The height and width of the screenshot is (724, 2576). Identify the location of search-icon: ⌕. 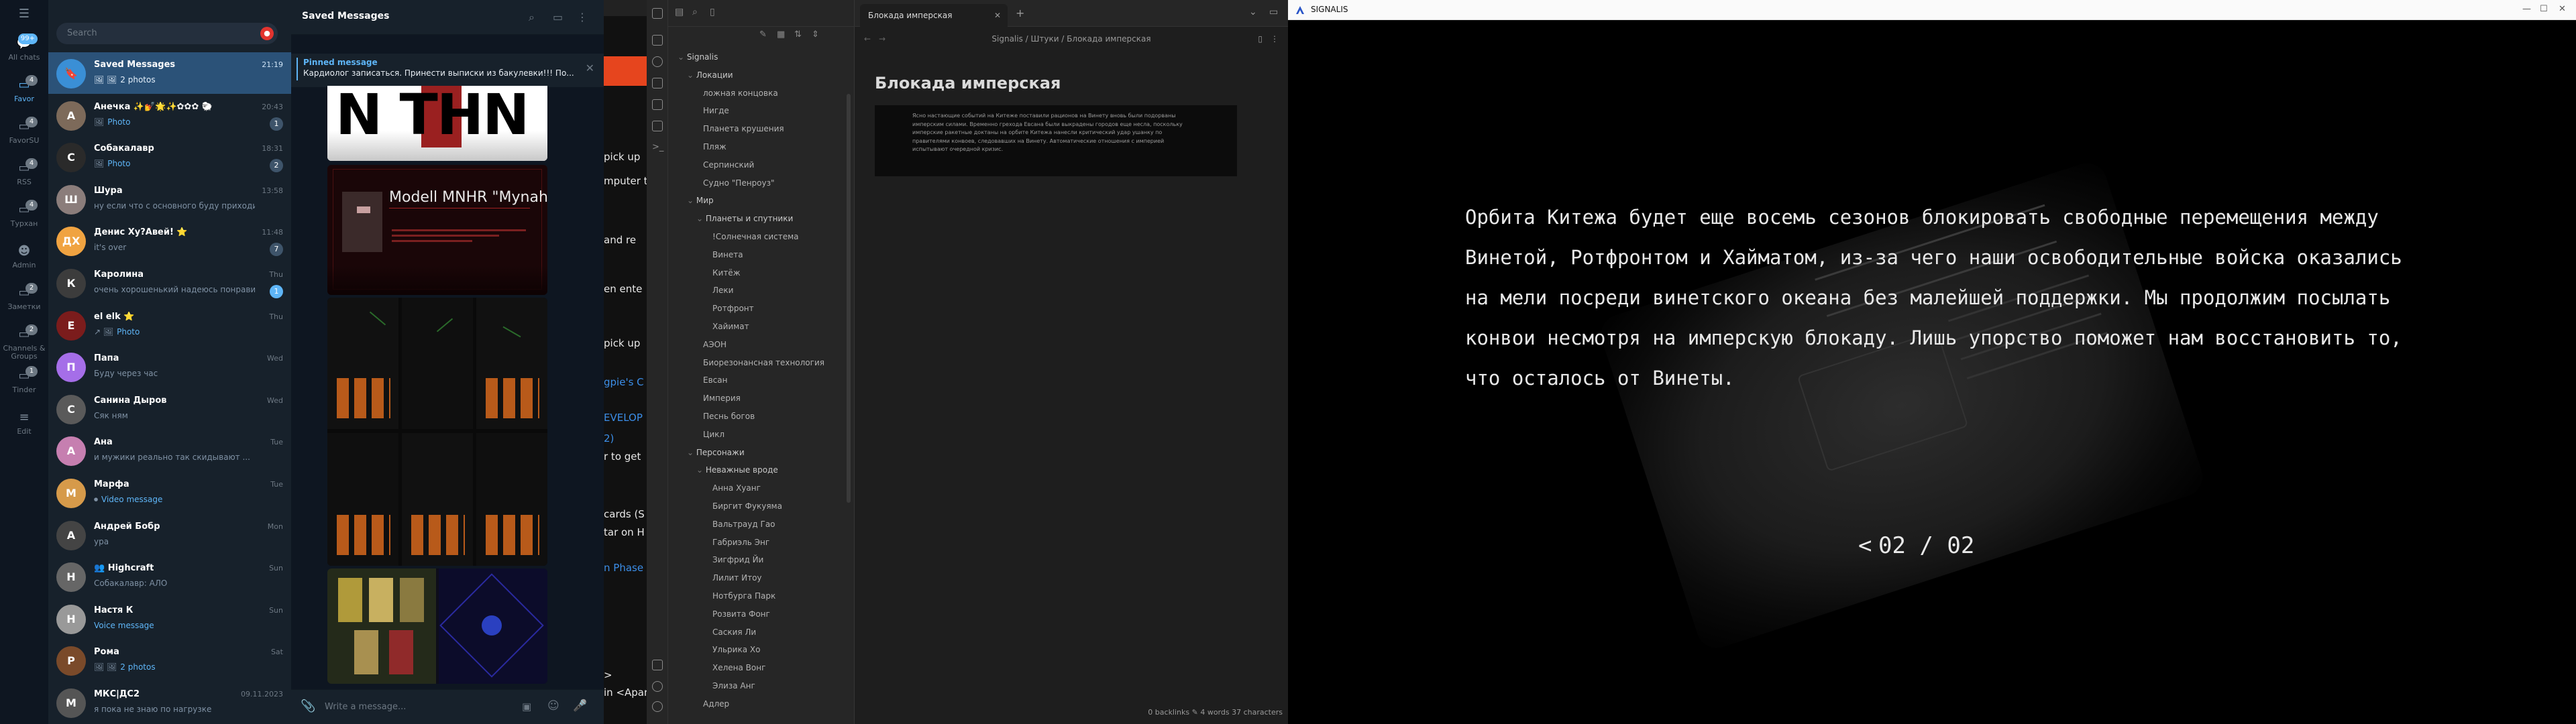
(695, 12).